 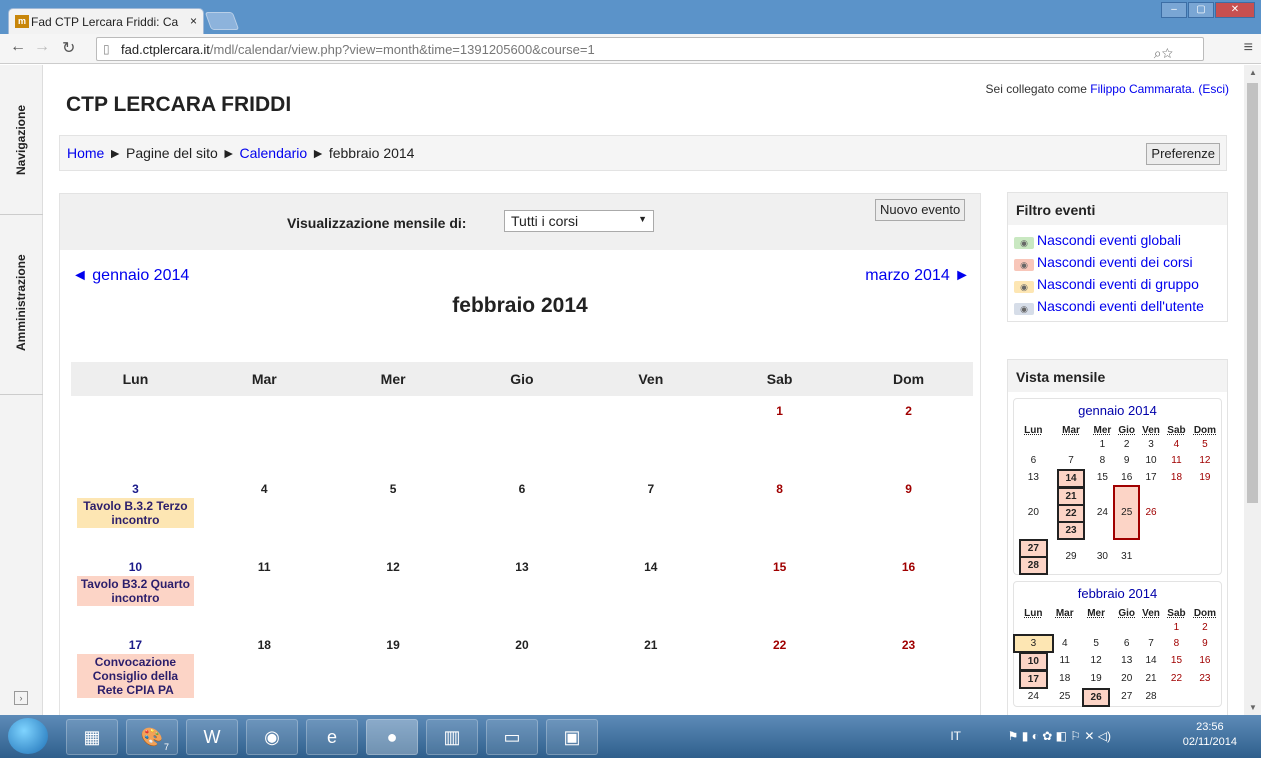 What do you see at coordinates (452, 737) in the screenshot?
I see `file-cabinet-icon: ▥` at bounding box center [452, 737].